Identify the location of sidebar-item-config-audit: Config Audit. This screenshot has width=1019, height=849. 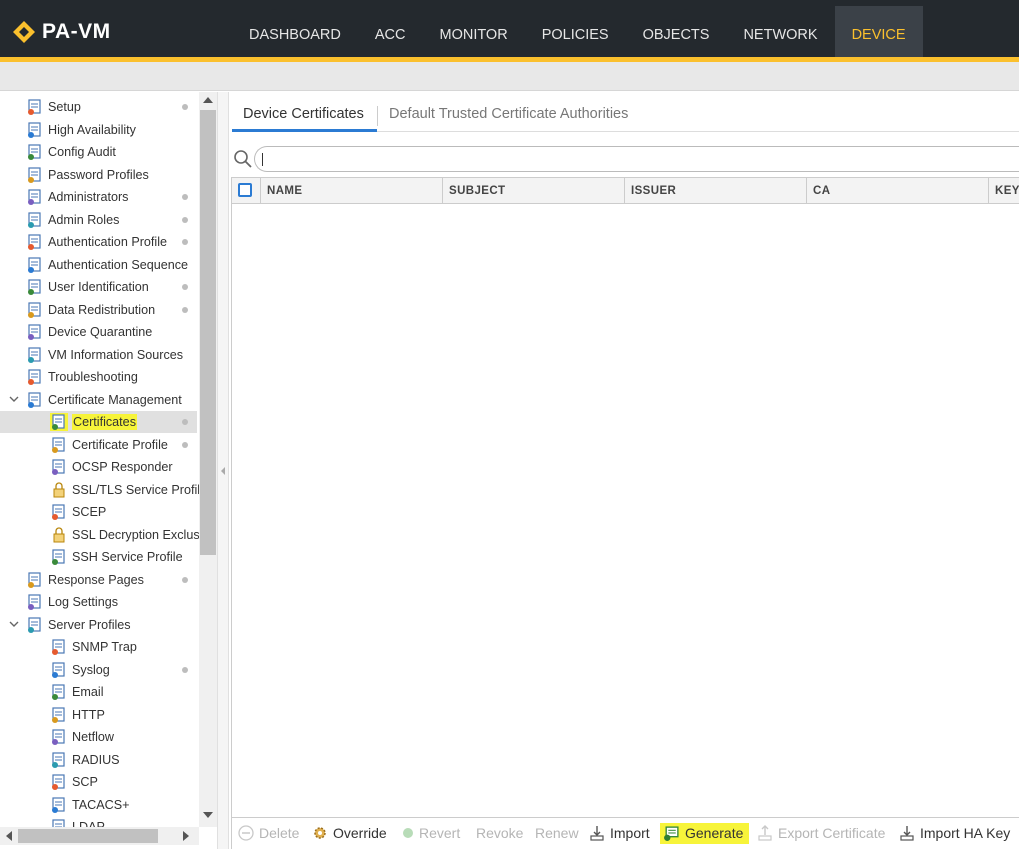
(98, 152).